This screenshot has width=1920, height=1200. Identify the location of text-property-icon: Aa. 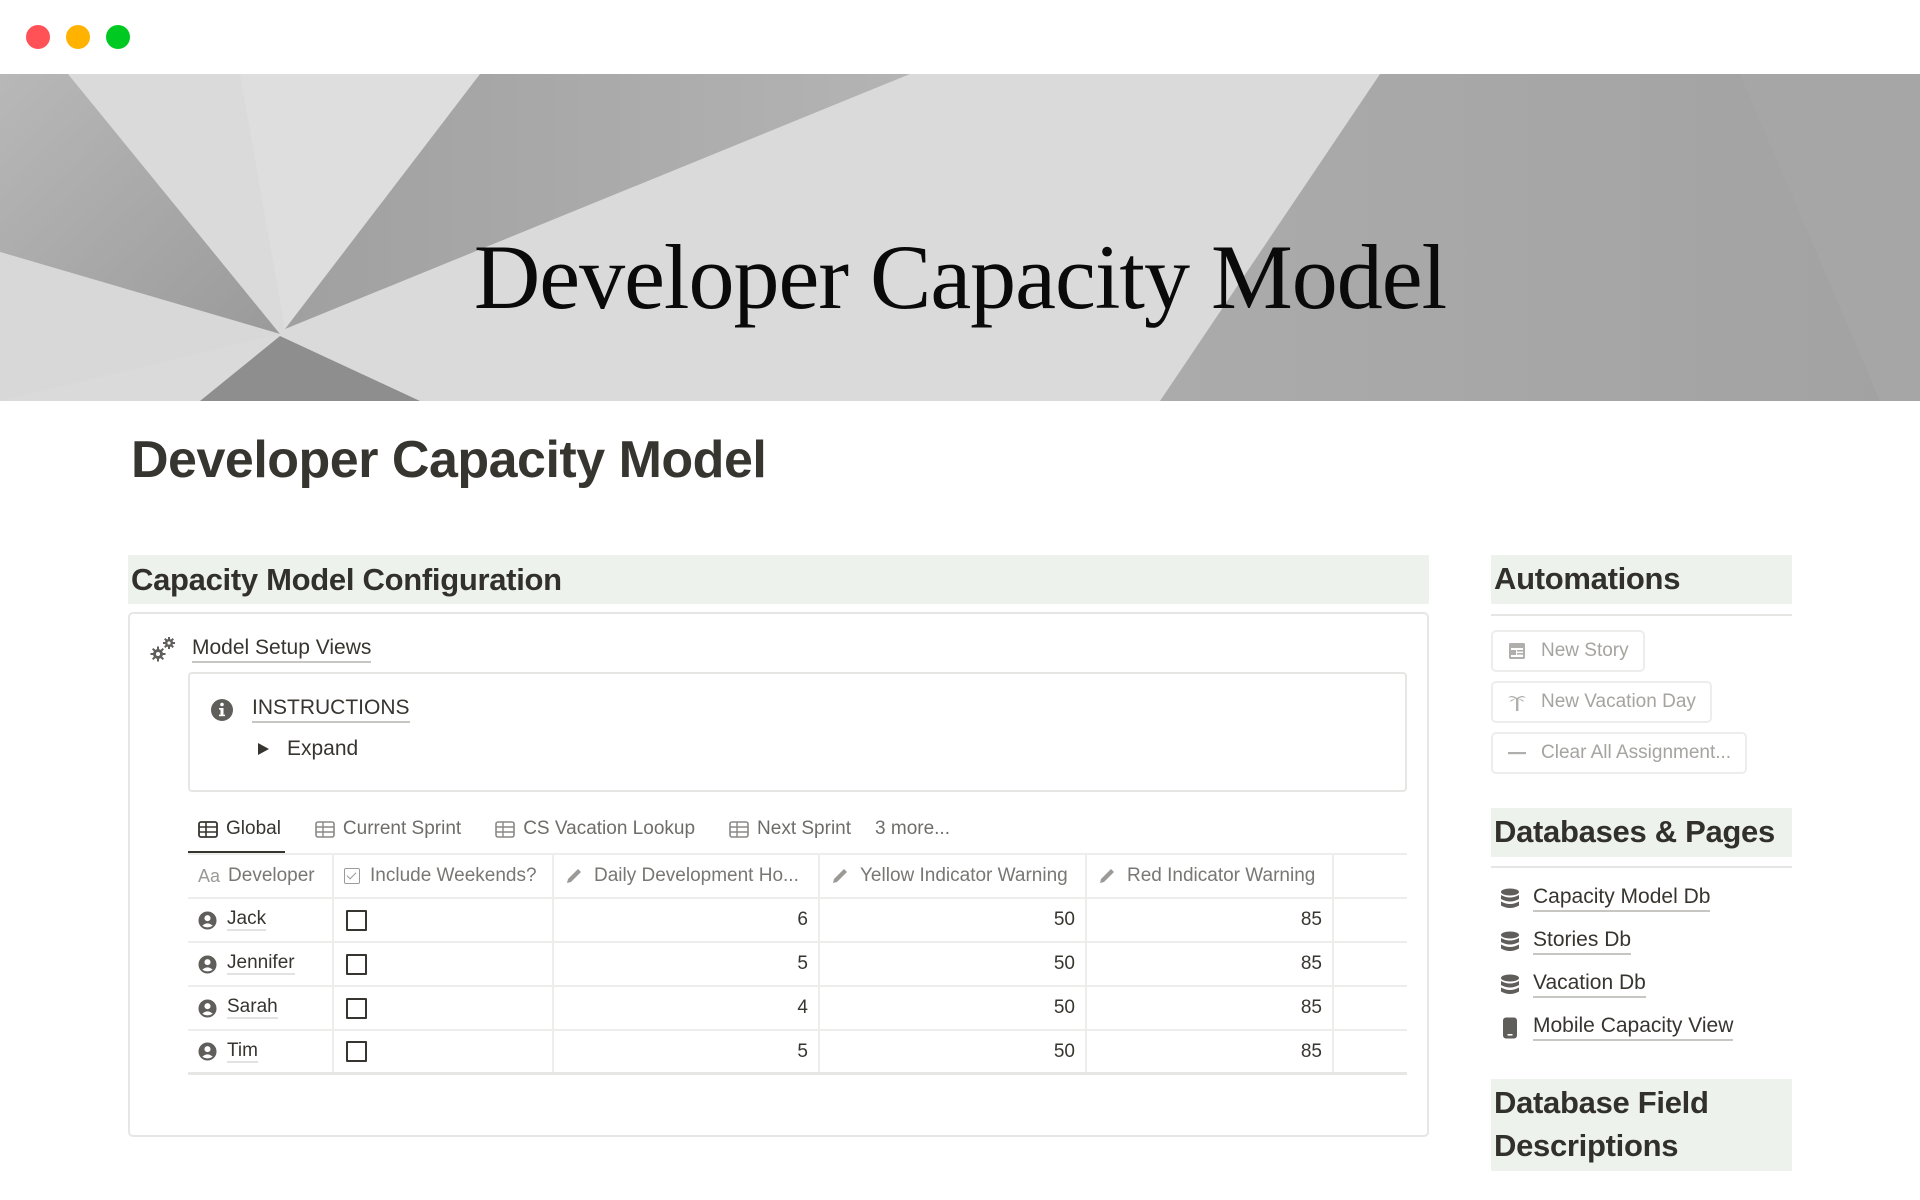
(209, 875).